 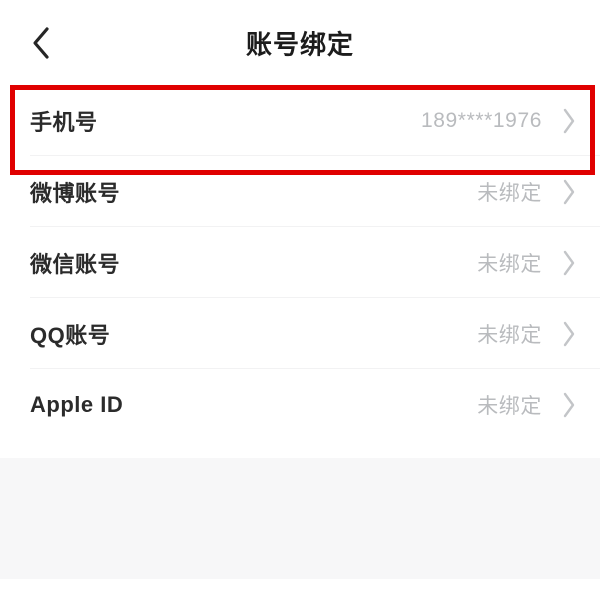 What do you see at coordinates (300, 404) in the screenshot?
I see `list-item-apple-id: Apple ID 未绑定` at bounding box center [300, 404].